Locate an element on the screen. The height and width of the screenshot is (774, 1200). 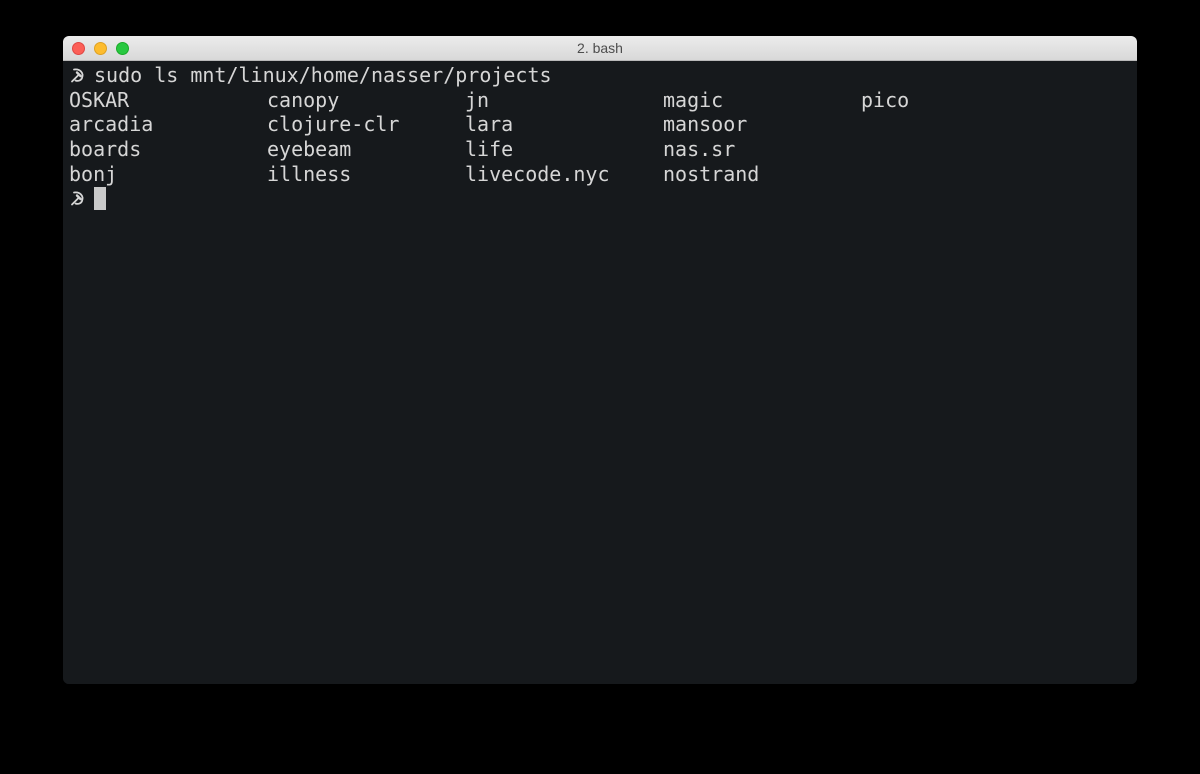
ls-entry: pico is located at coordinates (885, 99).